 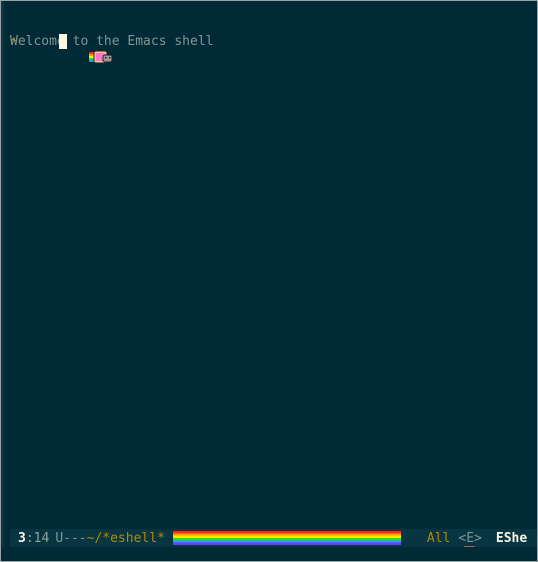 I want to click on modeline-evil-state: <E>, so click(x=470, y=538).